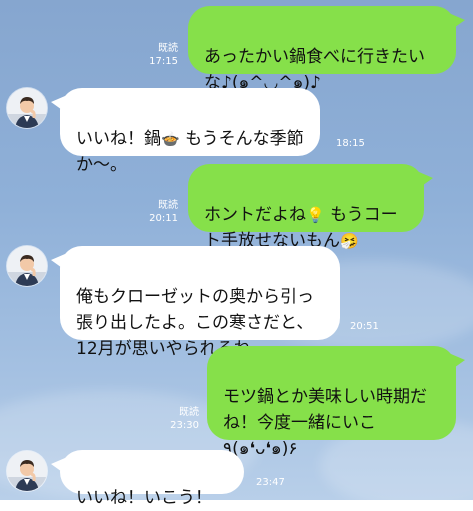  What do you see at coordinates (163, 212) in the screenshot?
I see `message-meta: 既読 20:11` at bounding box center [163, 212].